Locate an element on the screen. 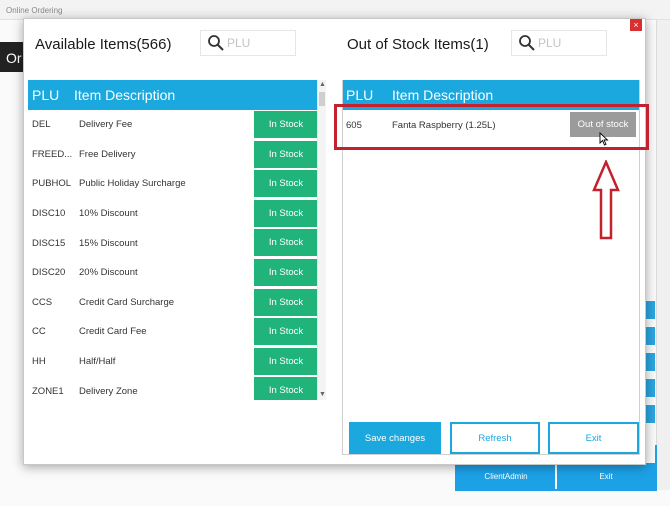 This screenshot has height=506, width=670. out-of-stock-search is located at coordinates (559, 43).